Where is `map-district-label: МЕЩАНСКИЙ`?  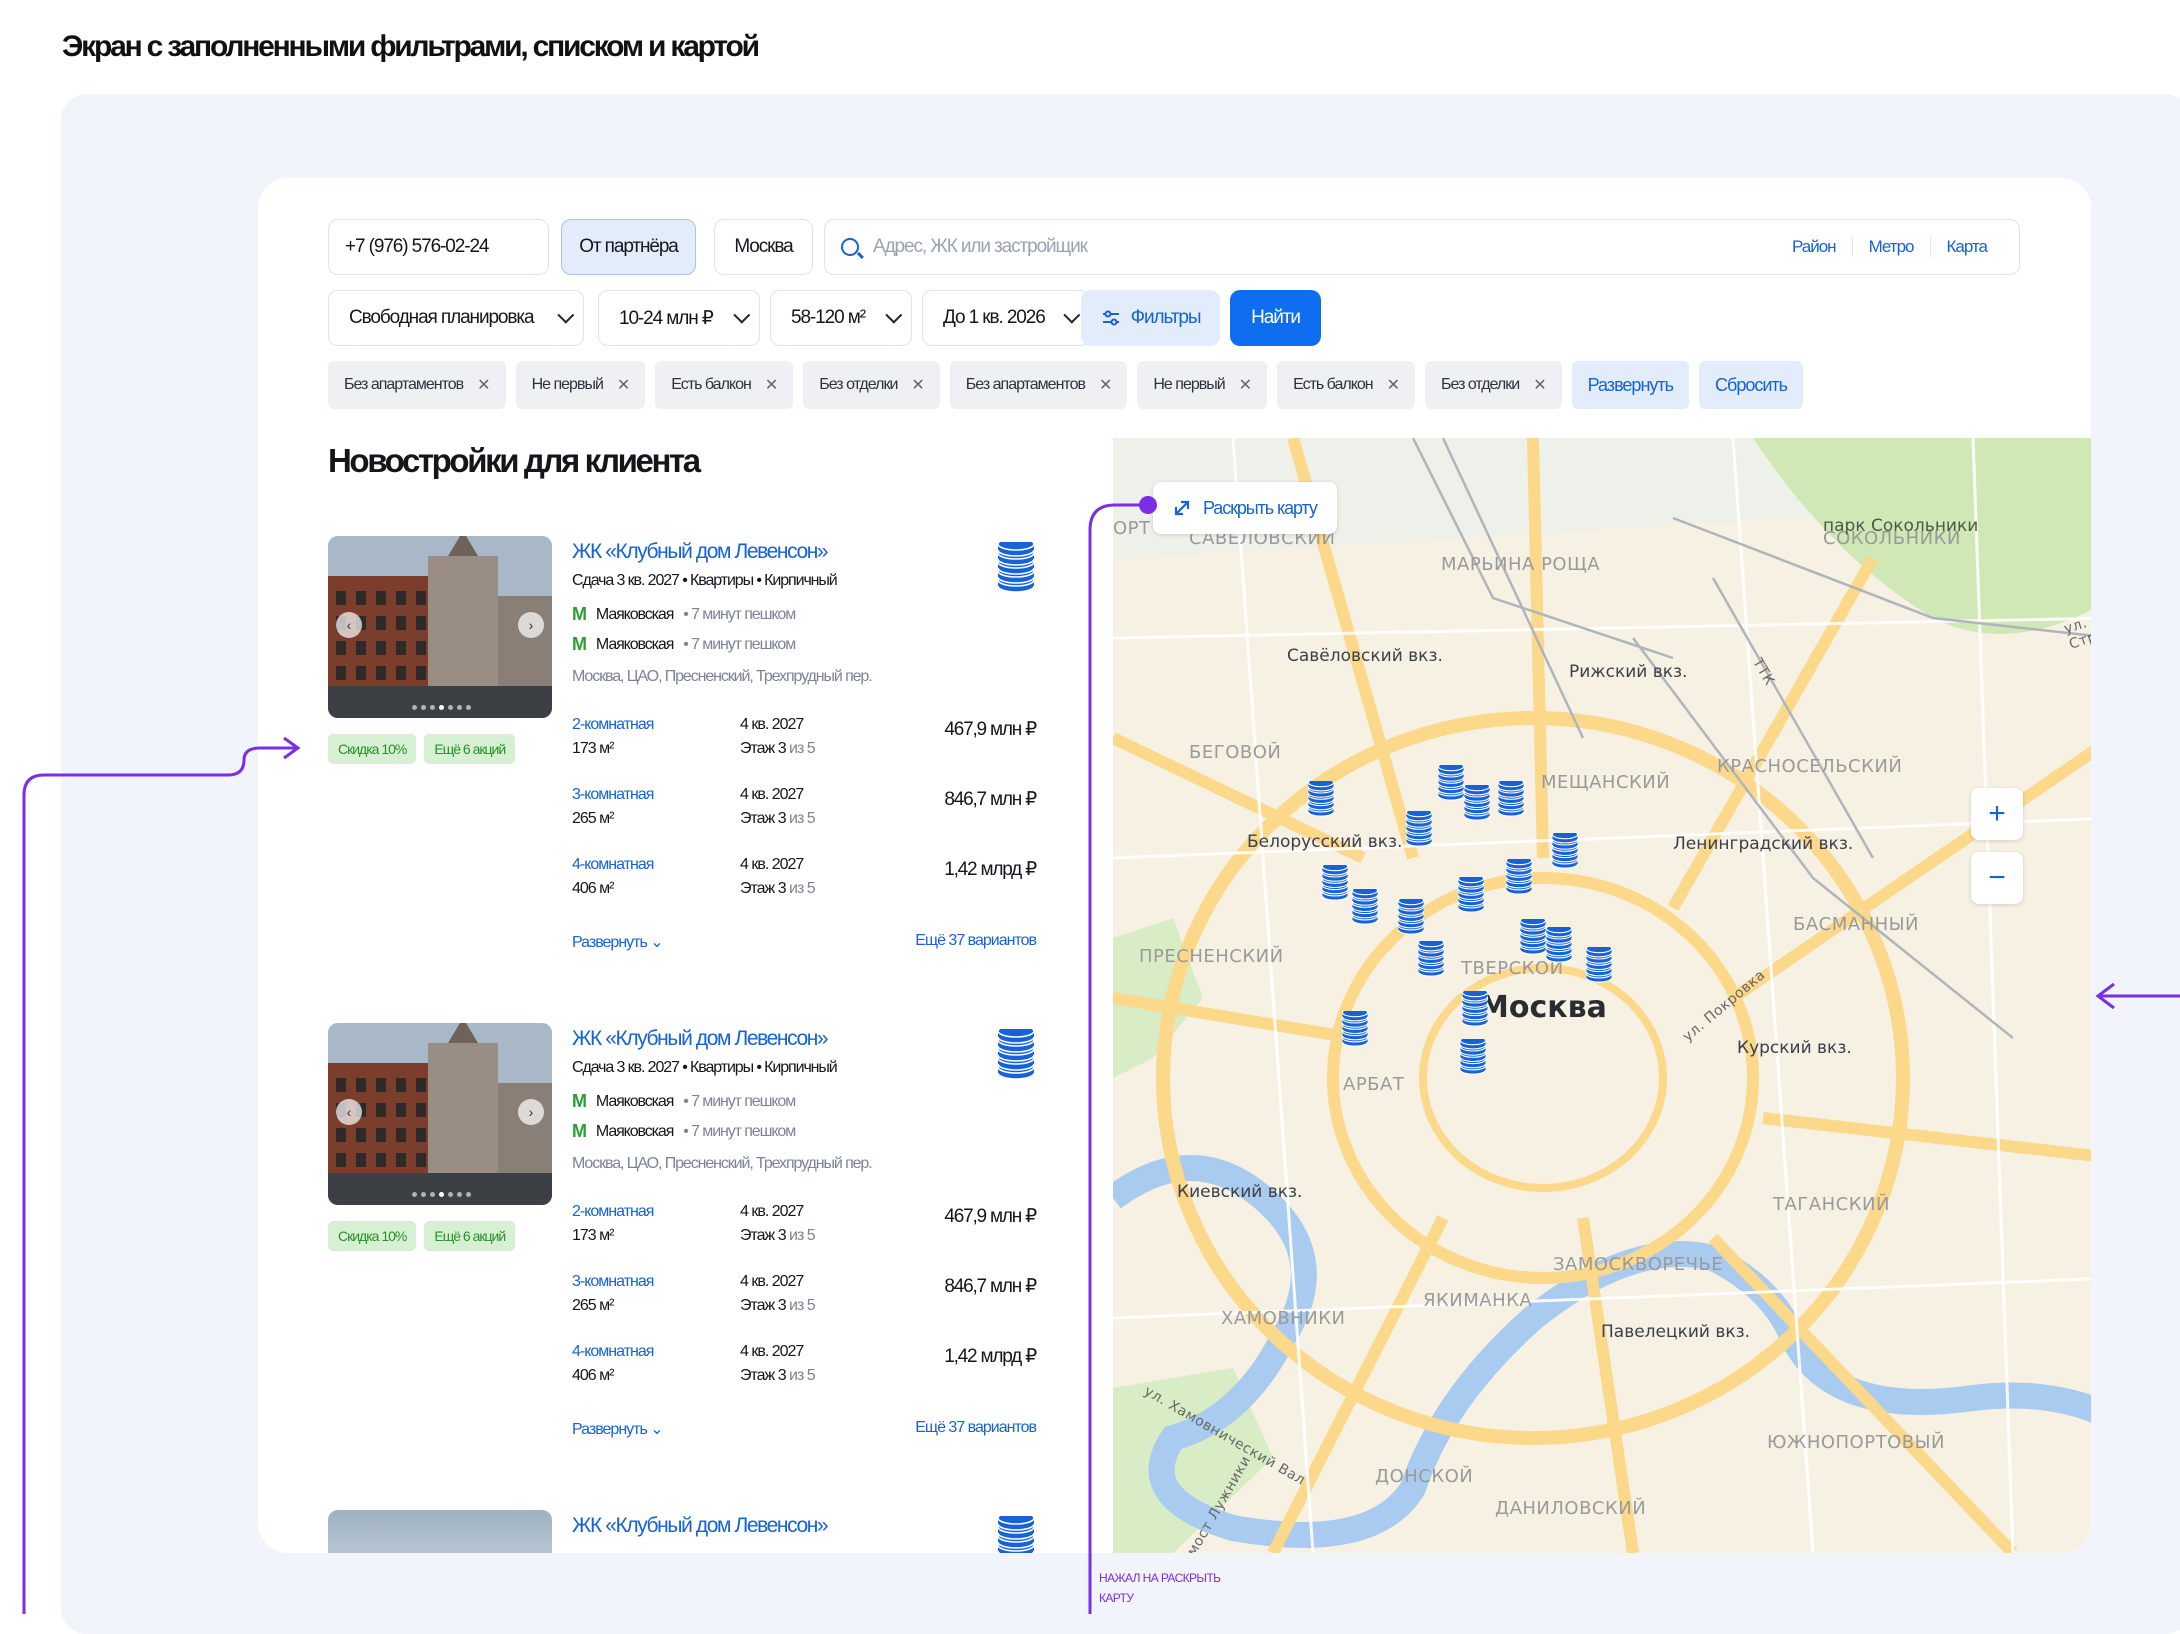 map-district-label: МЕЩАНСКИЙ is located at coordinates (1606, 782).